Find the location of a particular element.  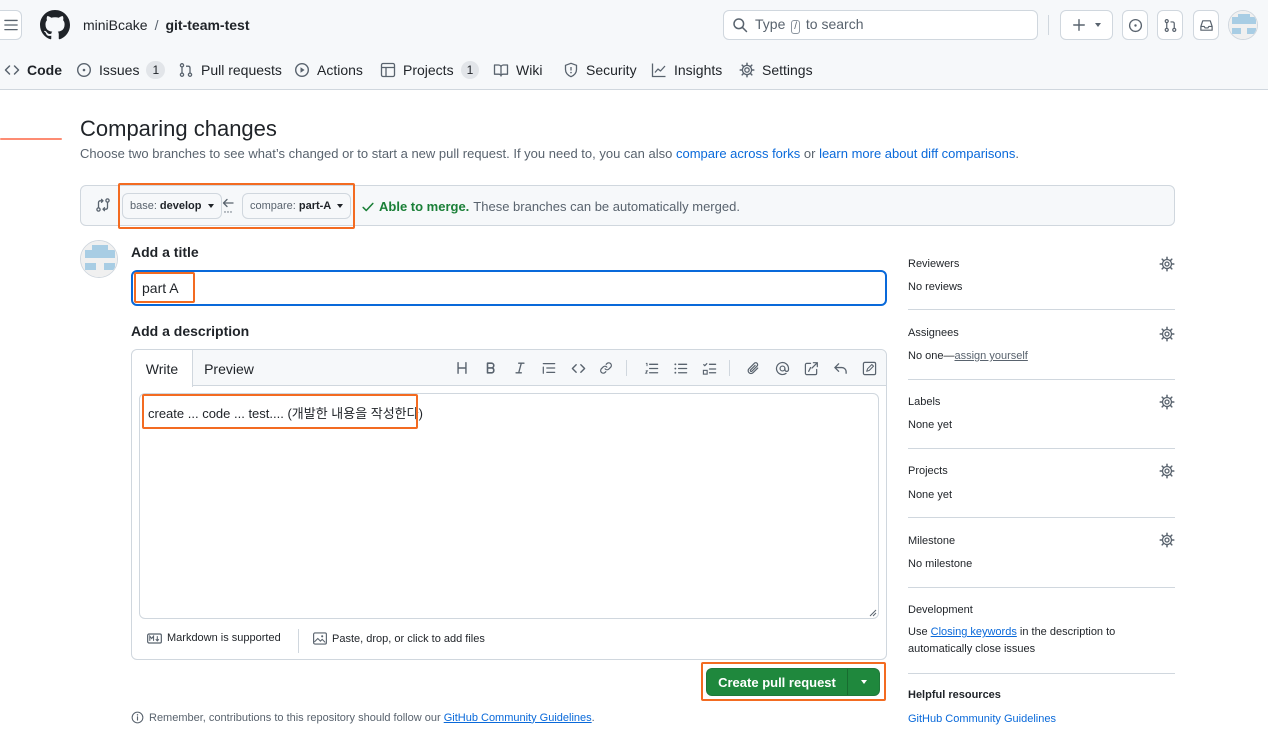

attach-files-note: Paste, drop, or click to add files is located at coordinates (399, 638).